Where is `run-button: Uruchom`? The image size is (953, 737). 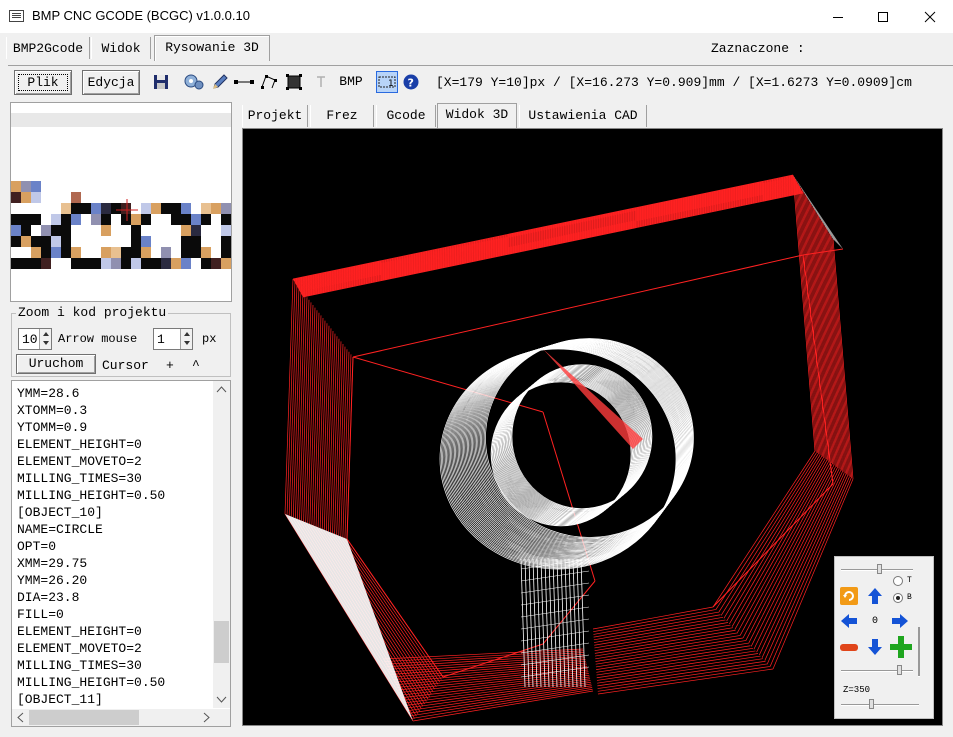
run-button: Uruchom is located at coordinates (56, 364).